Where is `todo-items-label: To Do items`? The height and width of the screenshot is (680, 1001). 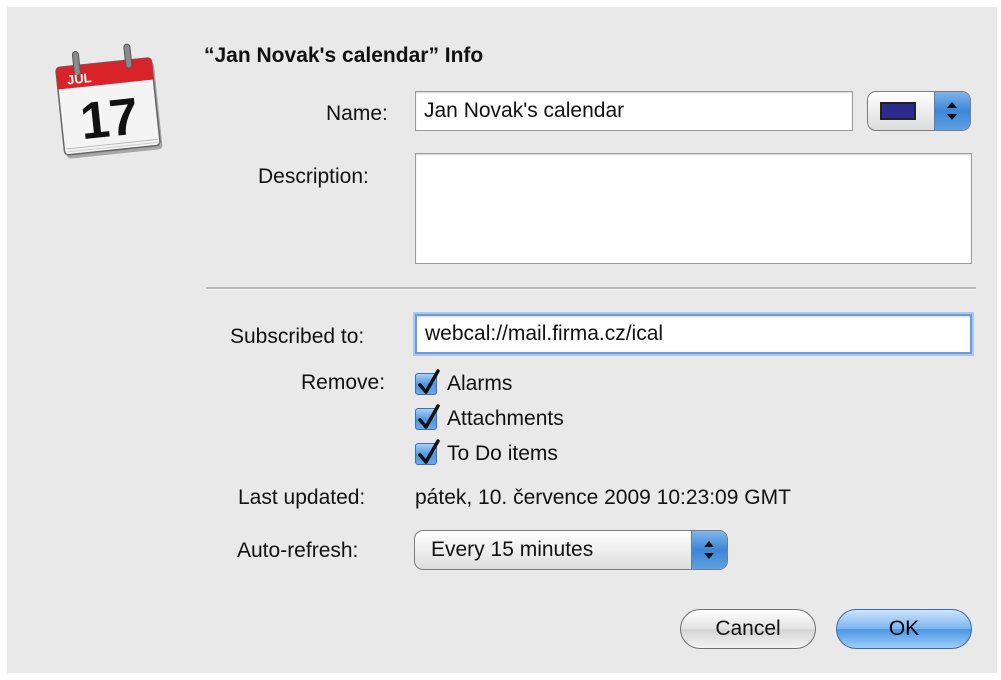
todo-items-label: To Do items is located at coordinates (502, 453).